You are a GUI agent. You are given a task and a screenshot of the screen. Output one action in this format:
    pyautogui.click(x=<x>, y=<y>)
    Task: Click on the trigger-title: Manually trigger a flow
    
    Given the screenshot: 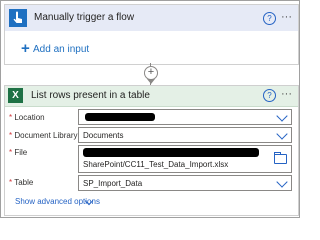 What is the action you would take?
    pyautogui.click(x=84, y=17)
    